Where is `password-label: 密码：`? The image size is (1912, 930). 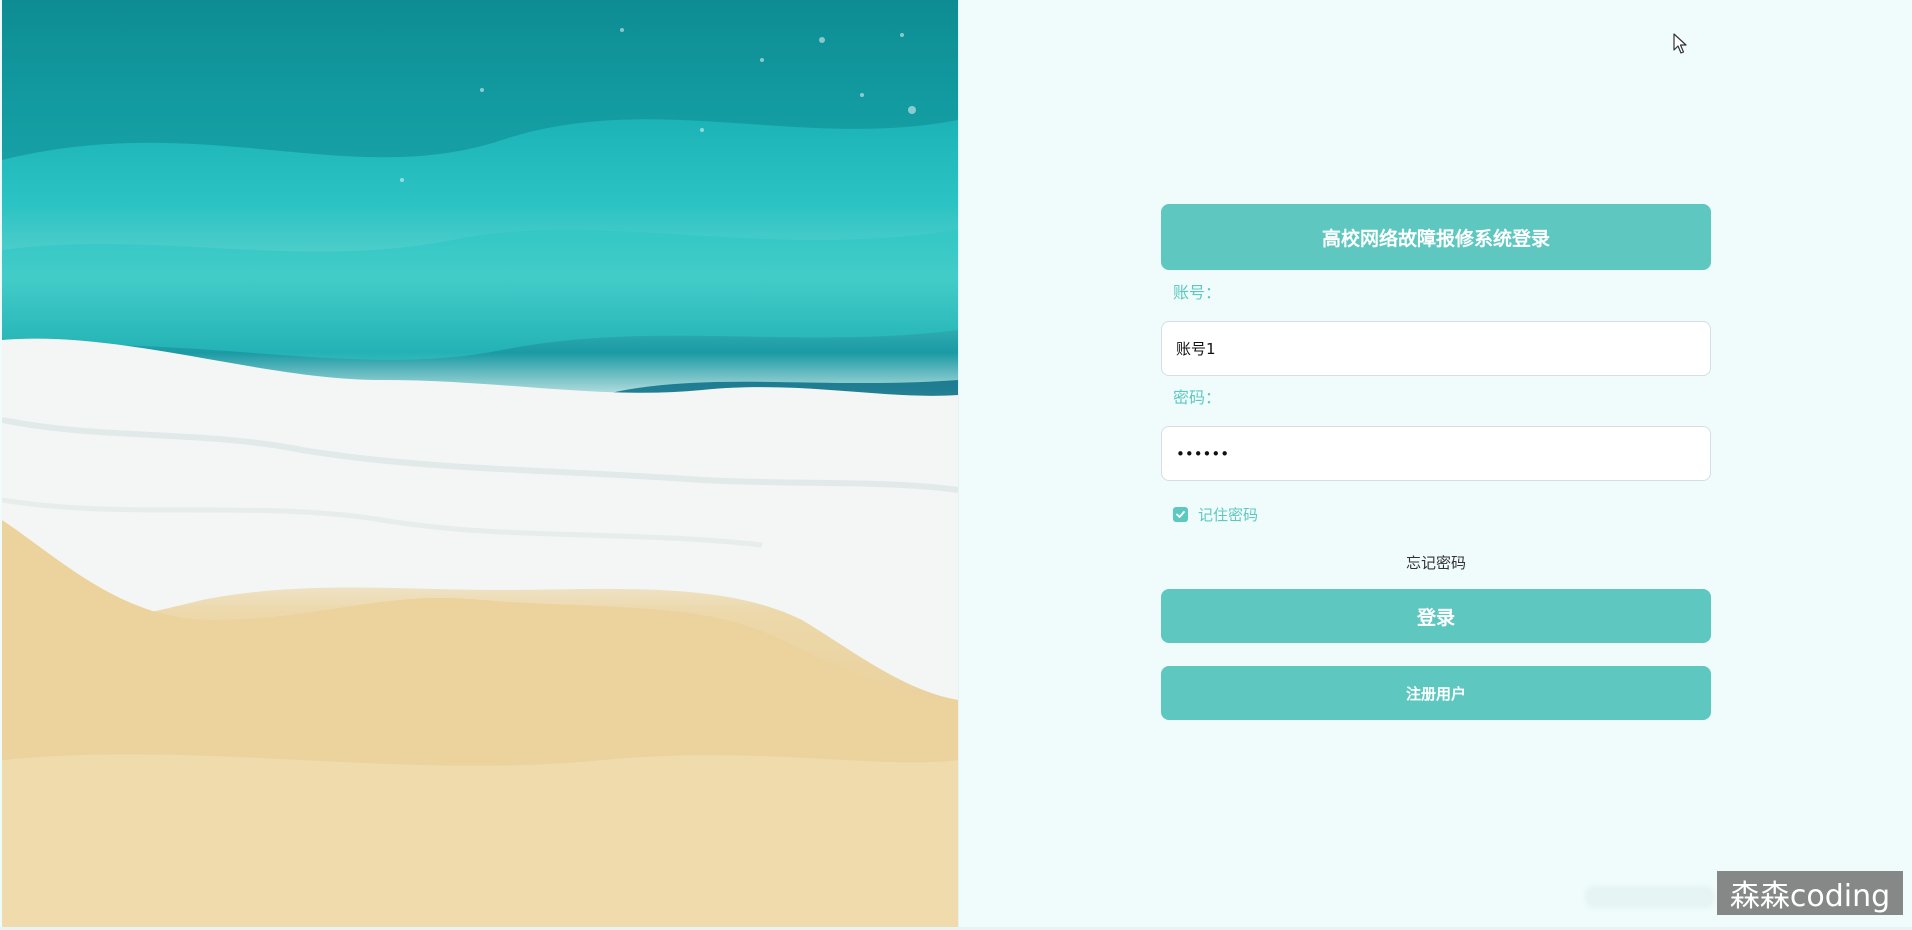
password-label: 密码： is located at coordinates (1197, 397).